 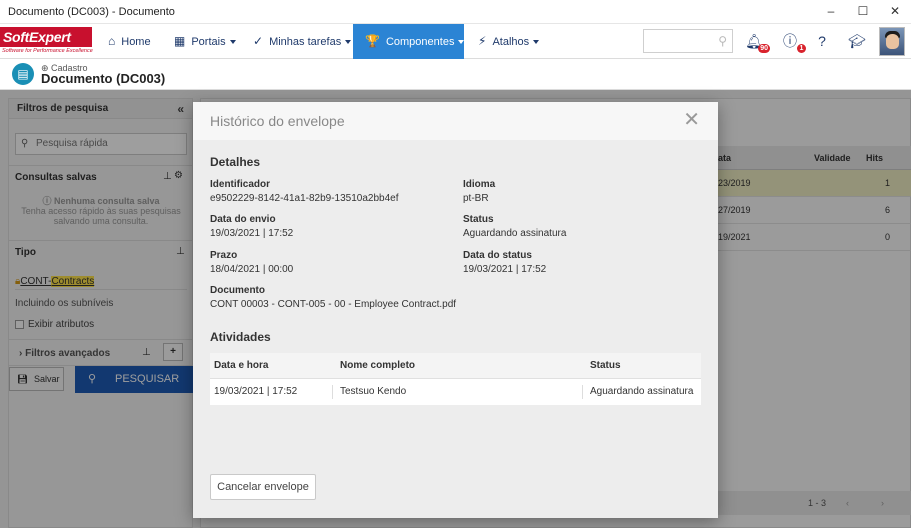 What do you see at coordinates (277, 121) in the screenshot?
I see `dialog-title: Histórico do envelope` at bounding box center [277, 121].